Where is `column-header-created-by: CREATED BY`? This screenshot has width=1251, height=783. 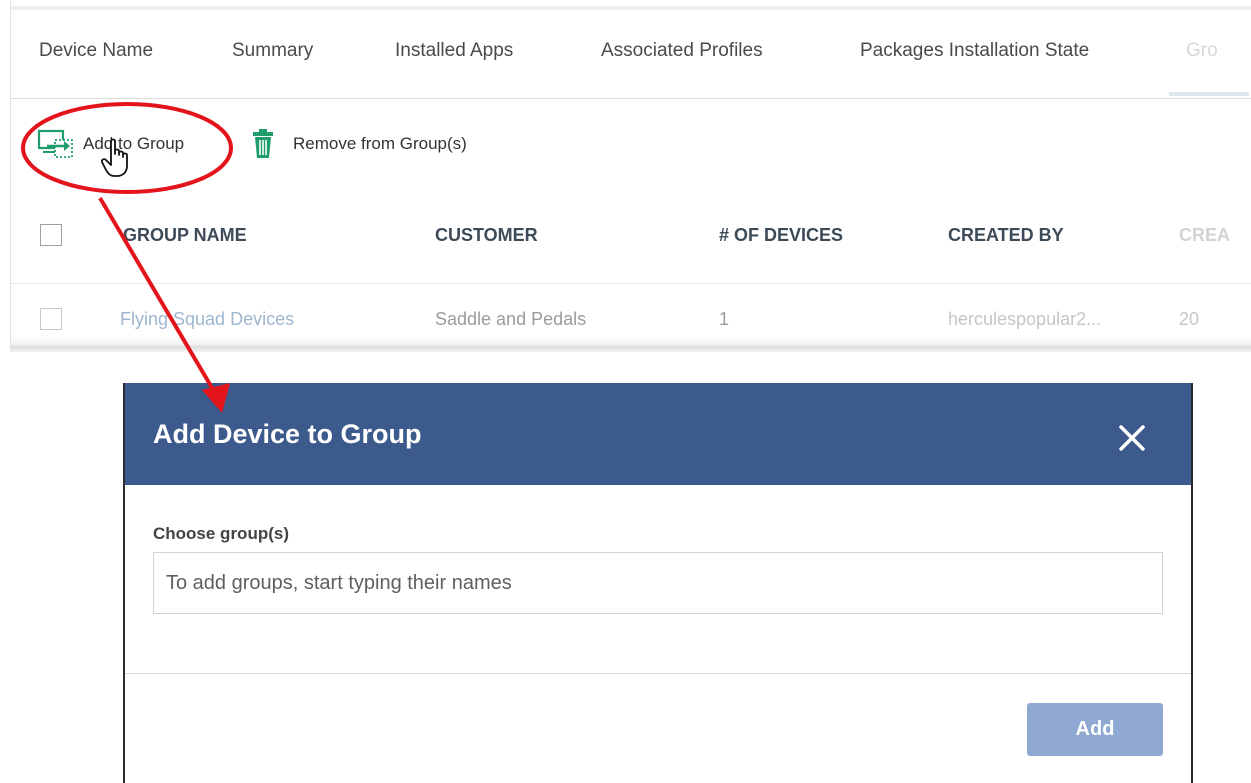
column-header-created-by: CREATED BY is located at coordinates (1006, 235).